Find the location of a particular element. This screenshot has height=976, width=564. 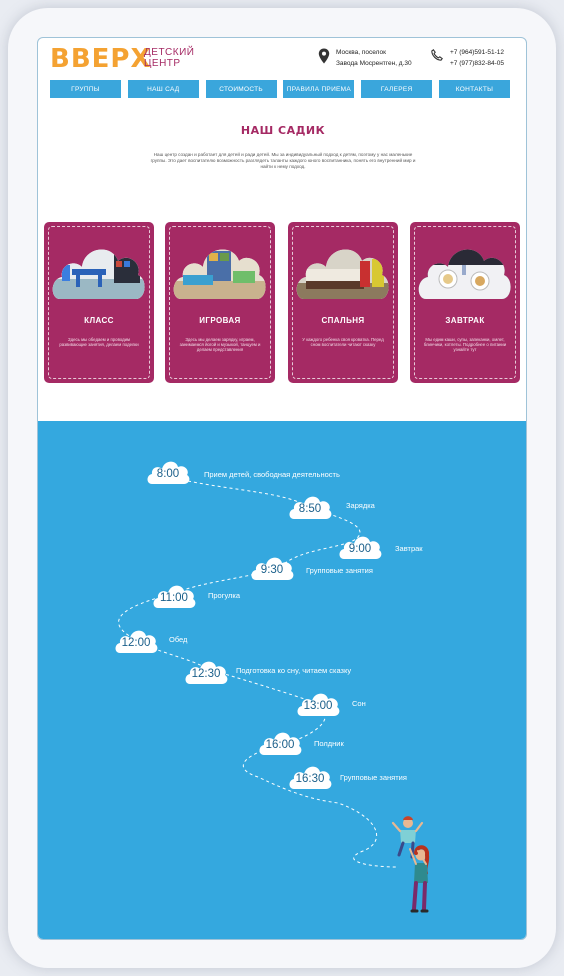

schedule-time: 9:30 is located at coordinates (272, 570).